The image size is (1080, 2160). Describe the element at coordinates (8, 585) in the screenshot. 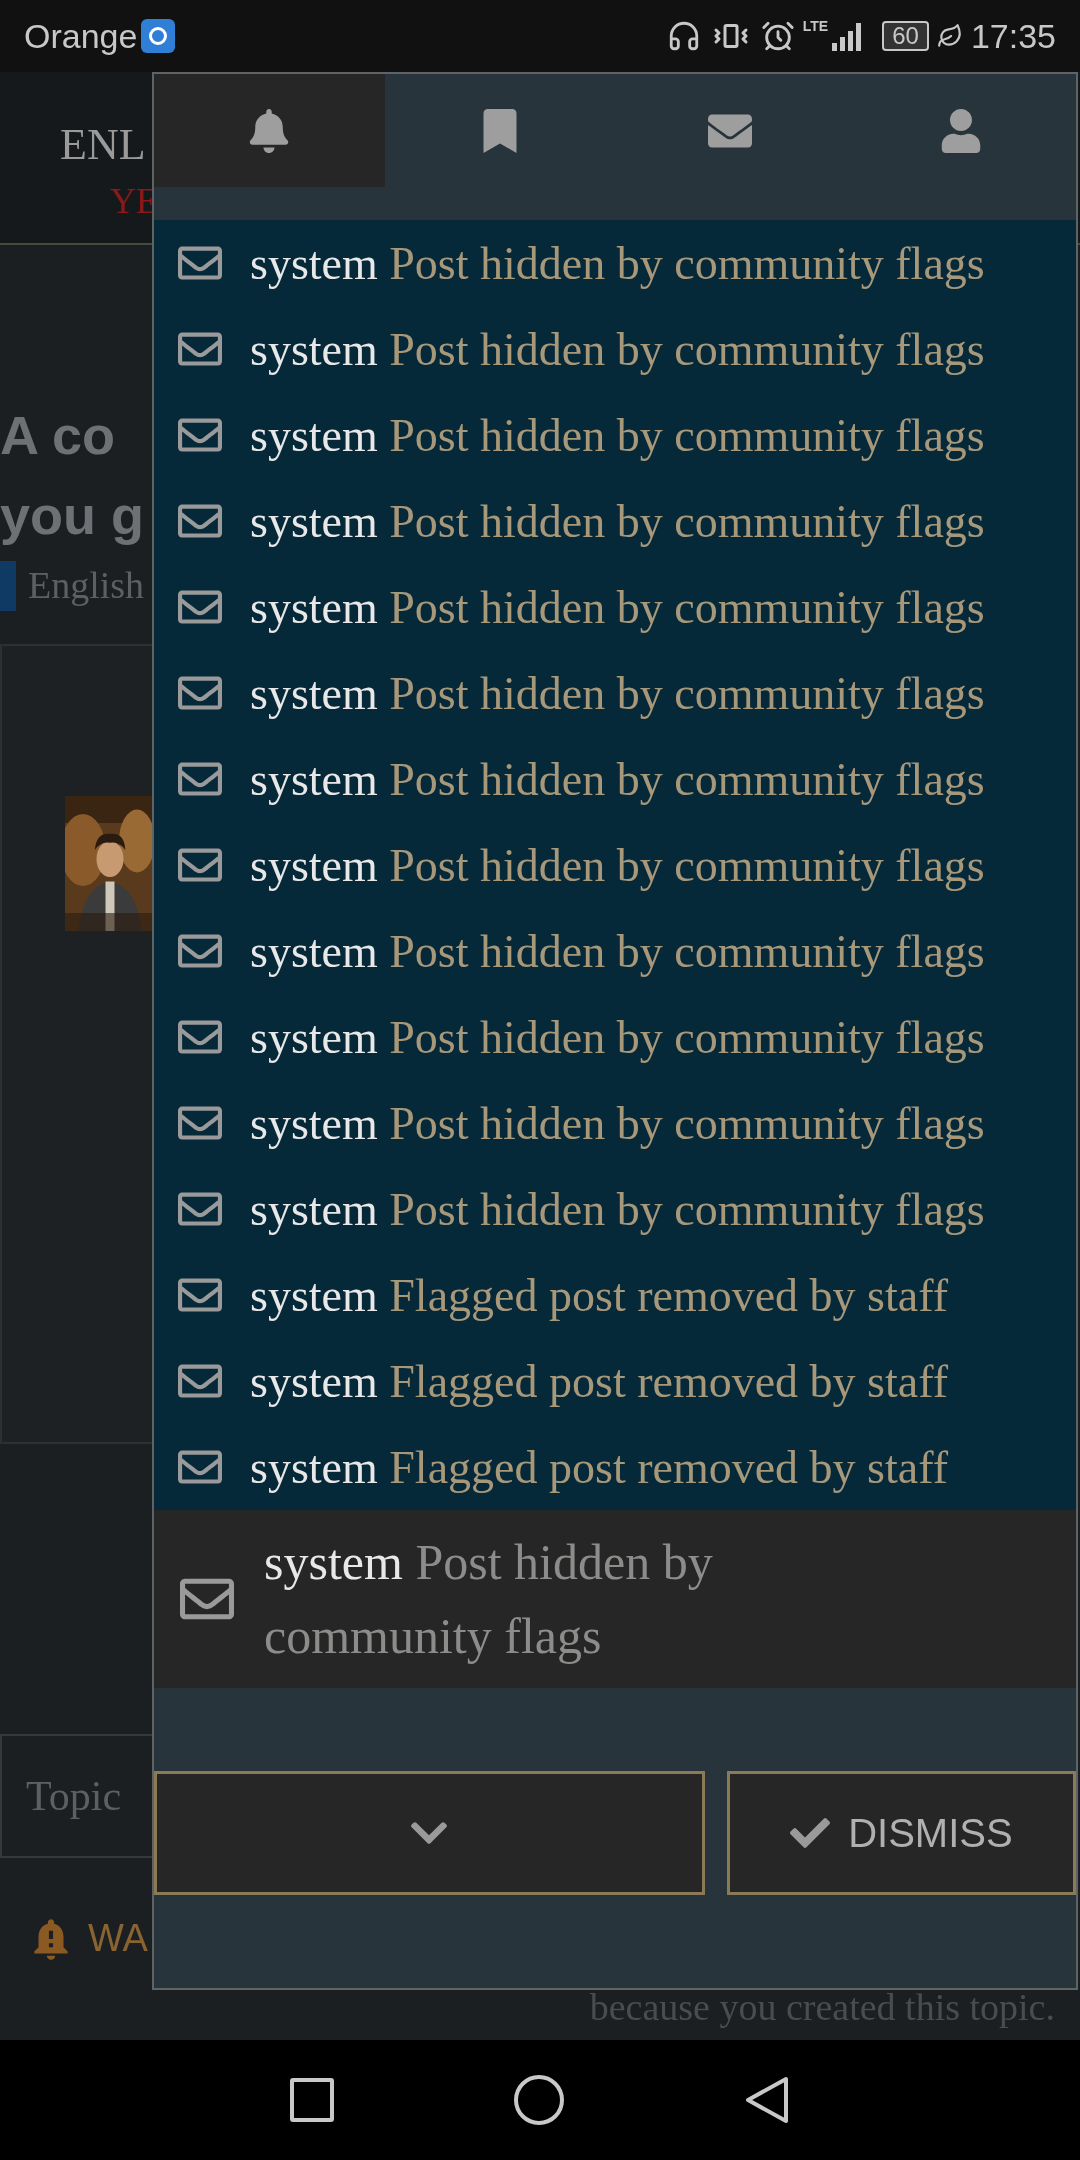

I see `category-badge-icon` at that location.